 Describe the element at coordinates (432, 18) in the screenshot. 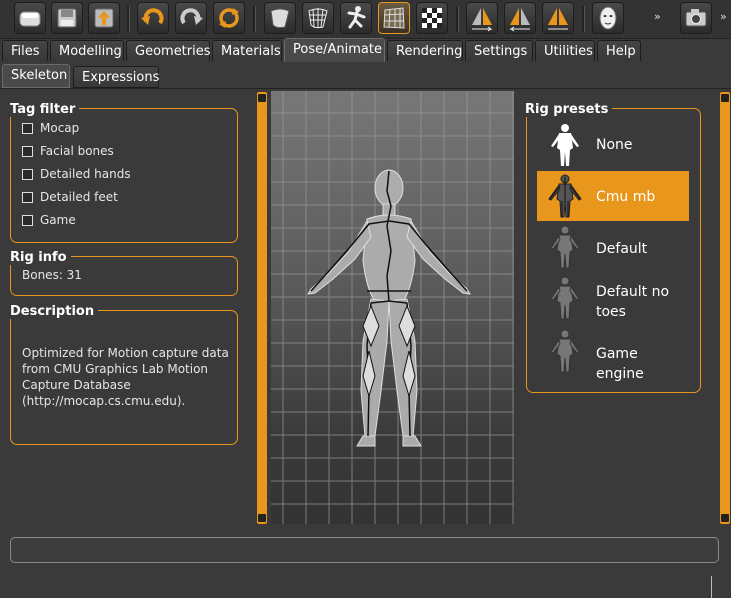

I see `checker-icon` at that location.